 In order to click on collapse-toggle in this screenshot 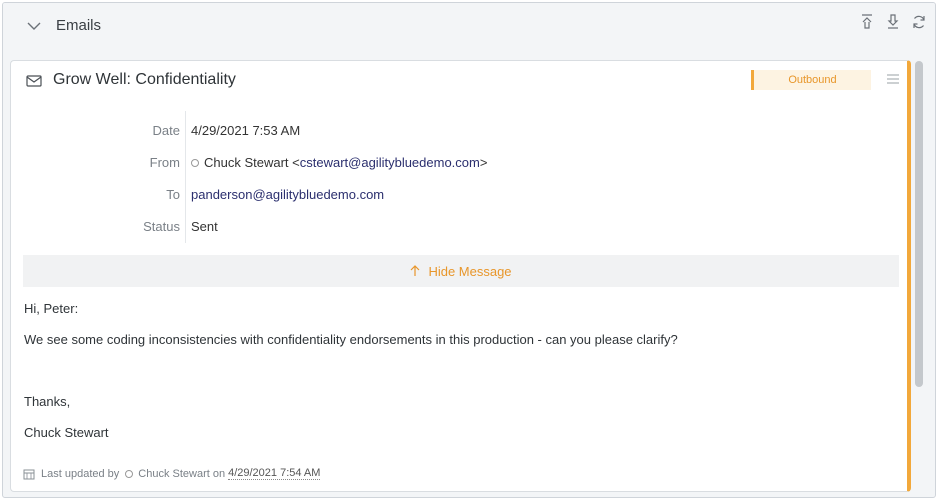, I will do `click(34, 26)`.